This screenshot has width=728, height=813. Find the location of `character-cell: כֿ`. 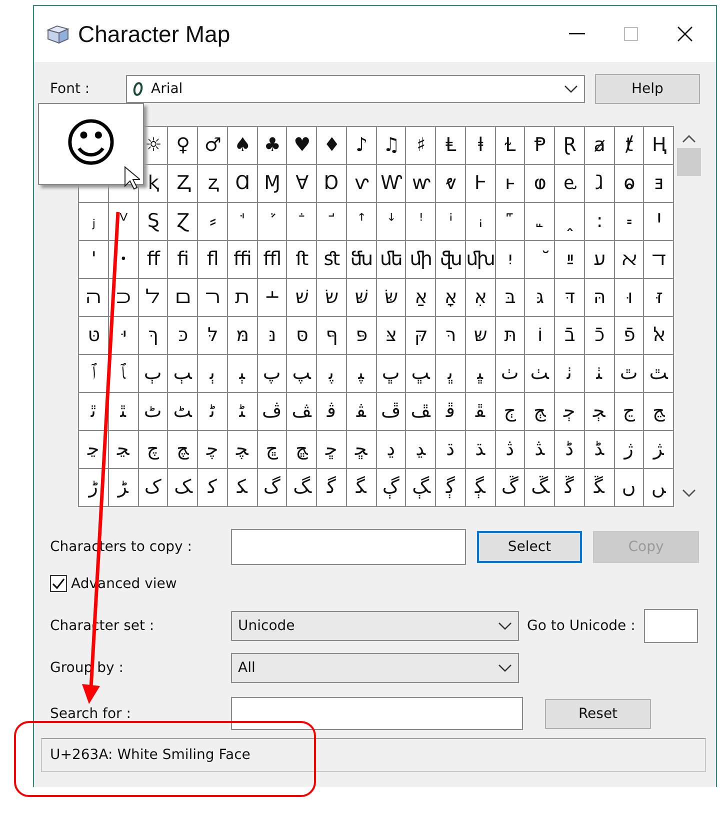

character-cell: כֿ is located at coordinates (599, 336).